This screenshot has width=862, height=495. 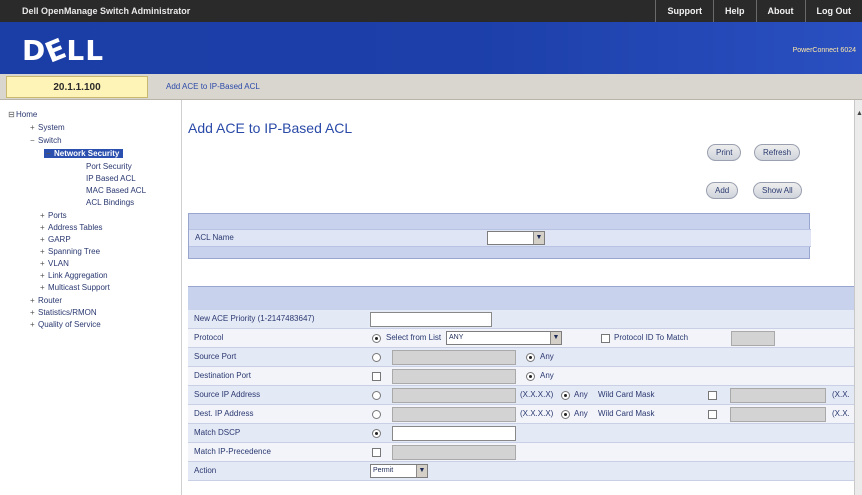 What do you see at coordinates (454, 433) in the screenshot?
I see `match-dscp-input` at bounding box center [454, 433].